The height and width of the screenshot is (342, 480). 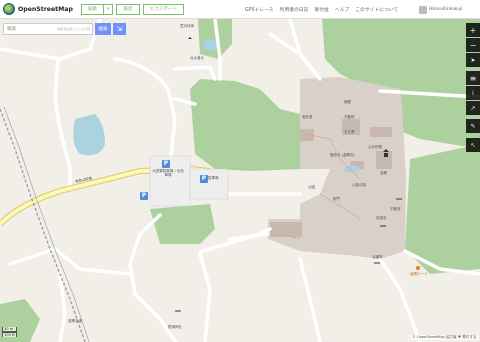 I want to click on user-menu: HikaruKinkakuji, so click(x=440, y=9).